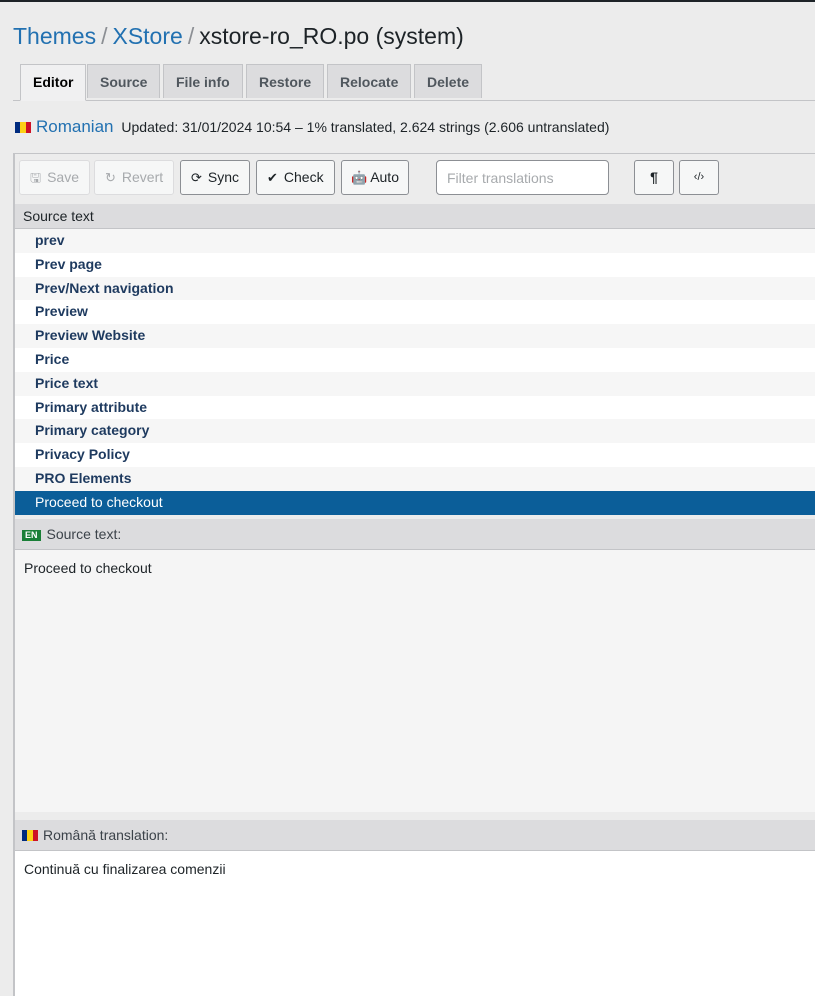 This screenshot has width=815, height=996. Describe the element at coordinates (415, 502) in the screenshot. I see `list-item: Proceed to checkout` at that location.